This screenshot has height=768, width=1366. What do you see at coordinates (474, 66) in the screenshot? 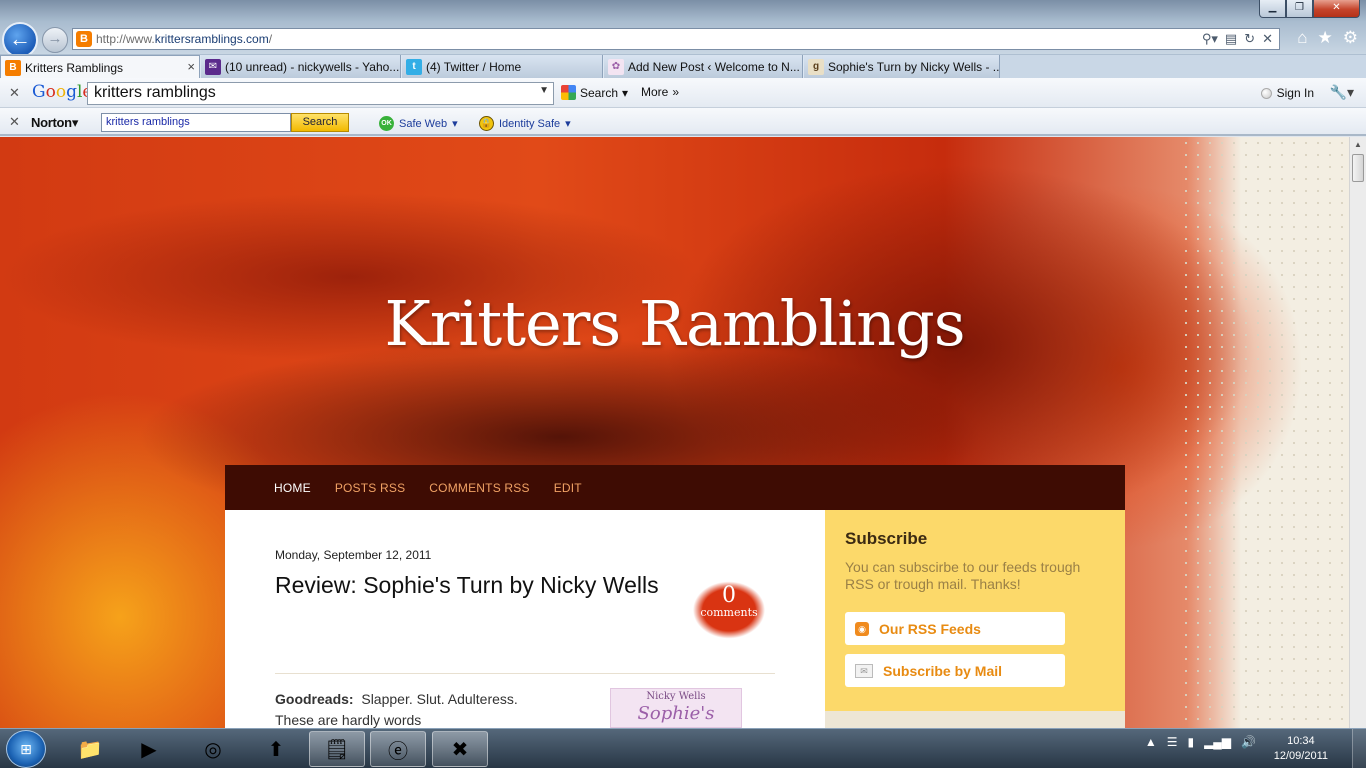
I see `tab-label: (4) Twitter / Home` at bounding box center [474, 66].